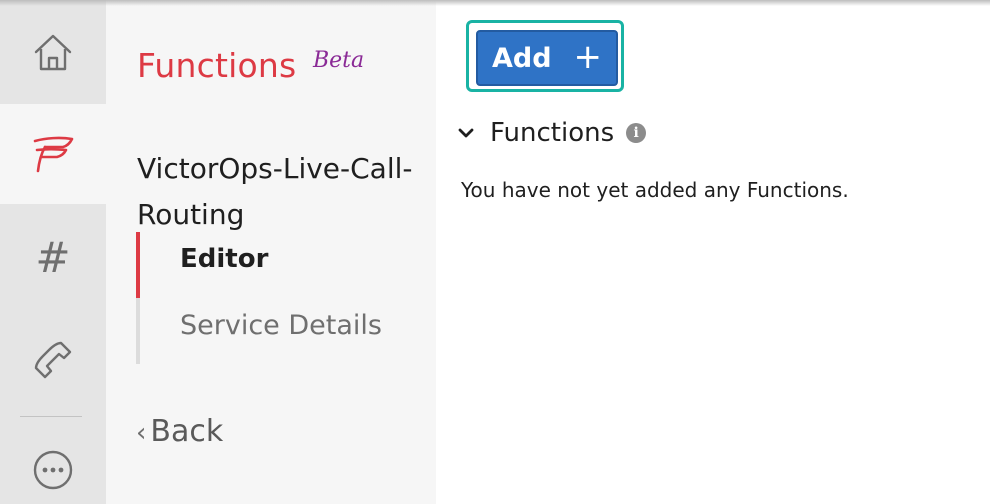  I want to click on chevron-down-icon, so click(466, 133).